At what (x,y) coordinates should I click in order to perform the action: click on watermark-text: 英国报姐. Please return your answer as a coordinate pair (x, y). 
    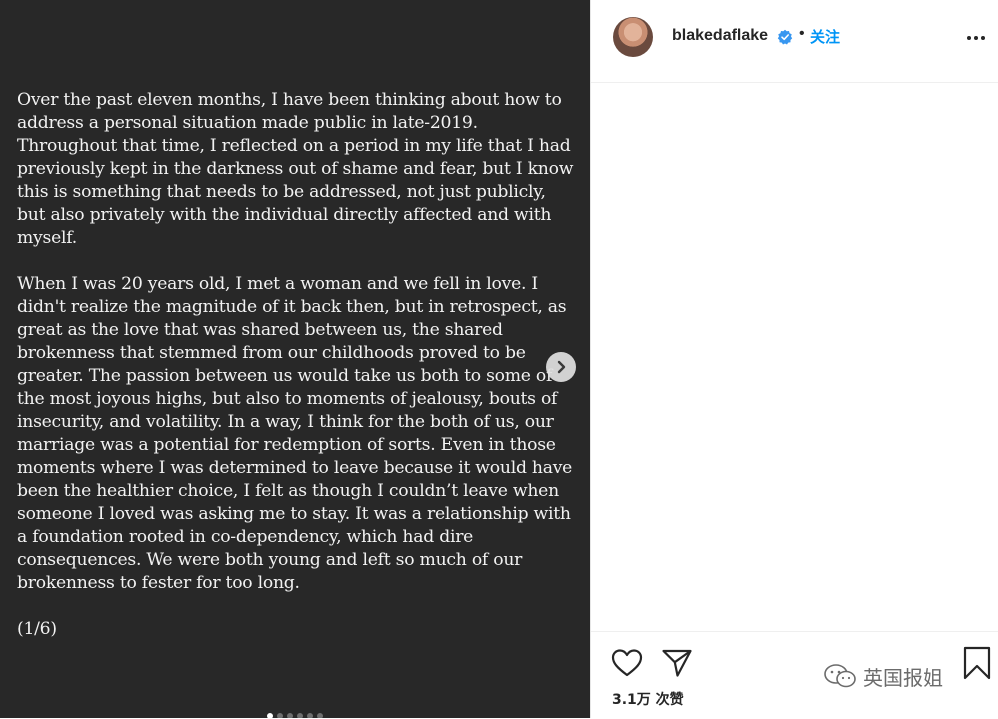
    Looking at the image, I should click on (903, 677).